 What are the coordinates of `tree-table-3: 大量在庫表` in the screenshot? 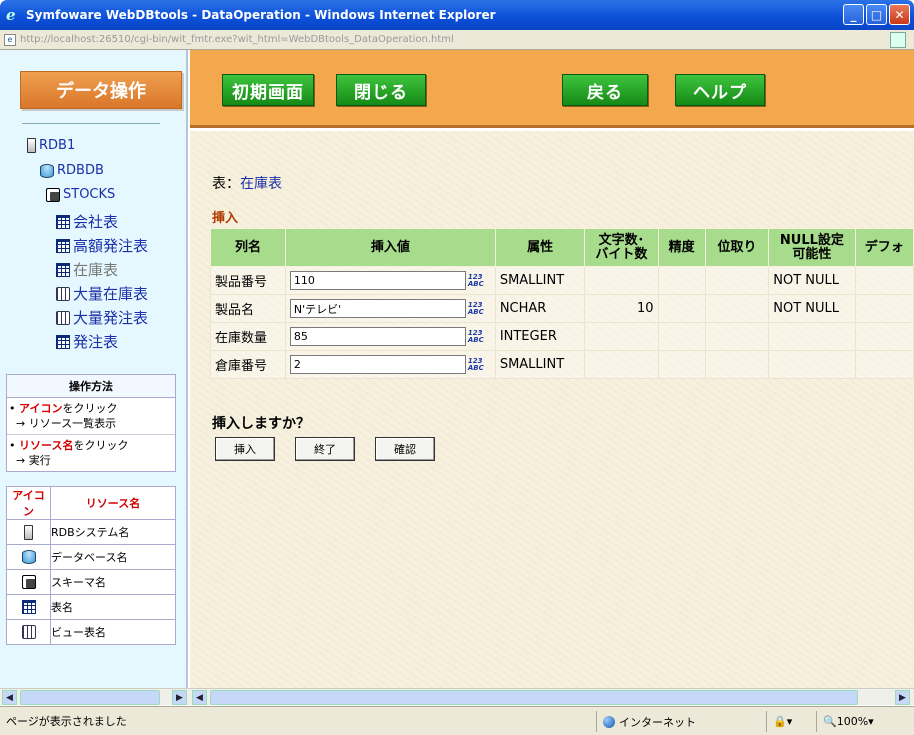 It's located at (102, 293).